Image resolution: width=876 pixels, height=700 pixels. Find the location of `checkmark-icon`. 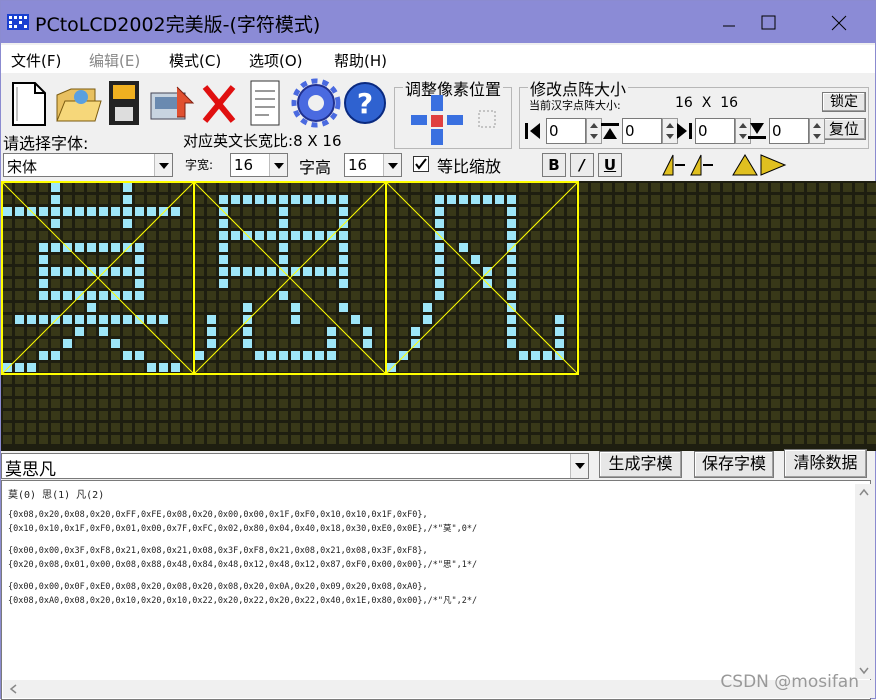

checkmark-icon is located at coordinates (421, 164).